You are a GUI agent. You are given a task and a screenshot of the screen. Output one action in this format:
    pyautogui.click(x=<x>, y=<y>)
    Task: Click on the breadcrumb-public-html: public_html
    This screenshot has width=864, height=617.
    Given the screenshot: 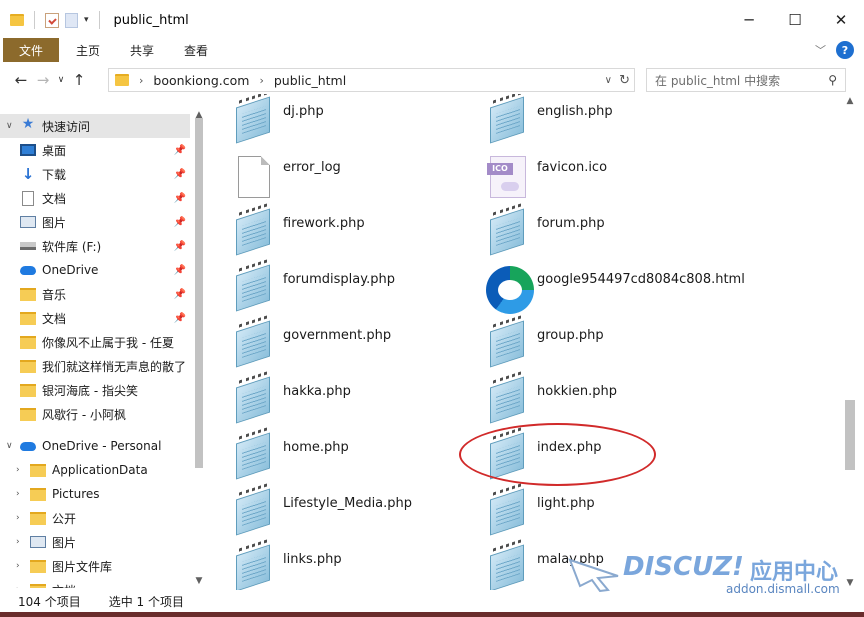 What is the action you would take?
    pyautogui.click(x=310, y=80)
    